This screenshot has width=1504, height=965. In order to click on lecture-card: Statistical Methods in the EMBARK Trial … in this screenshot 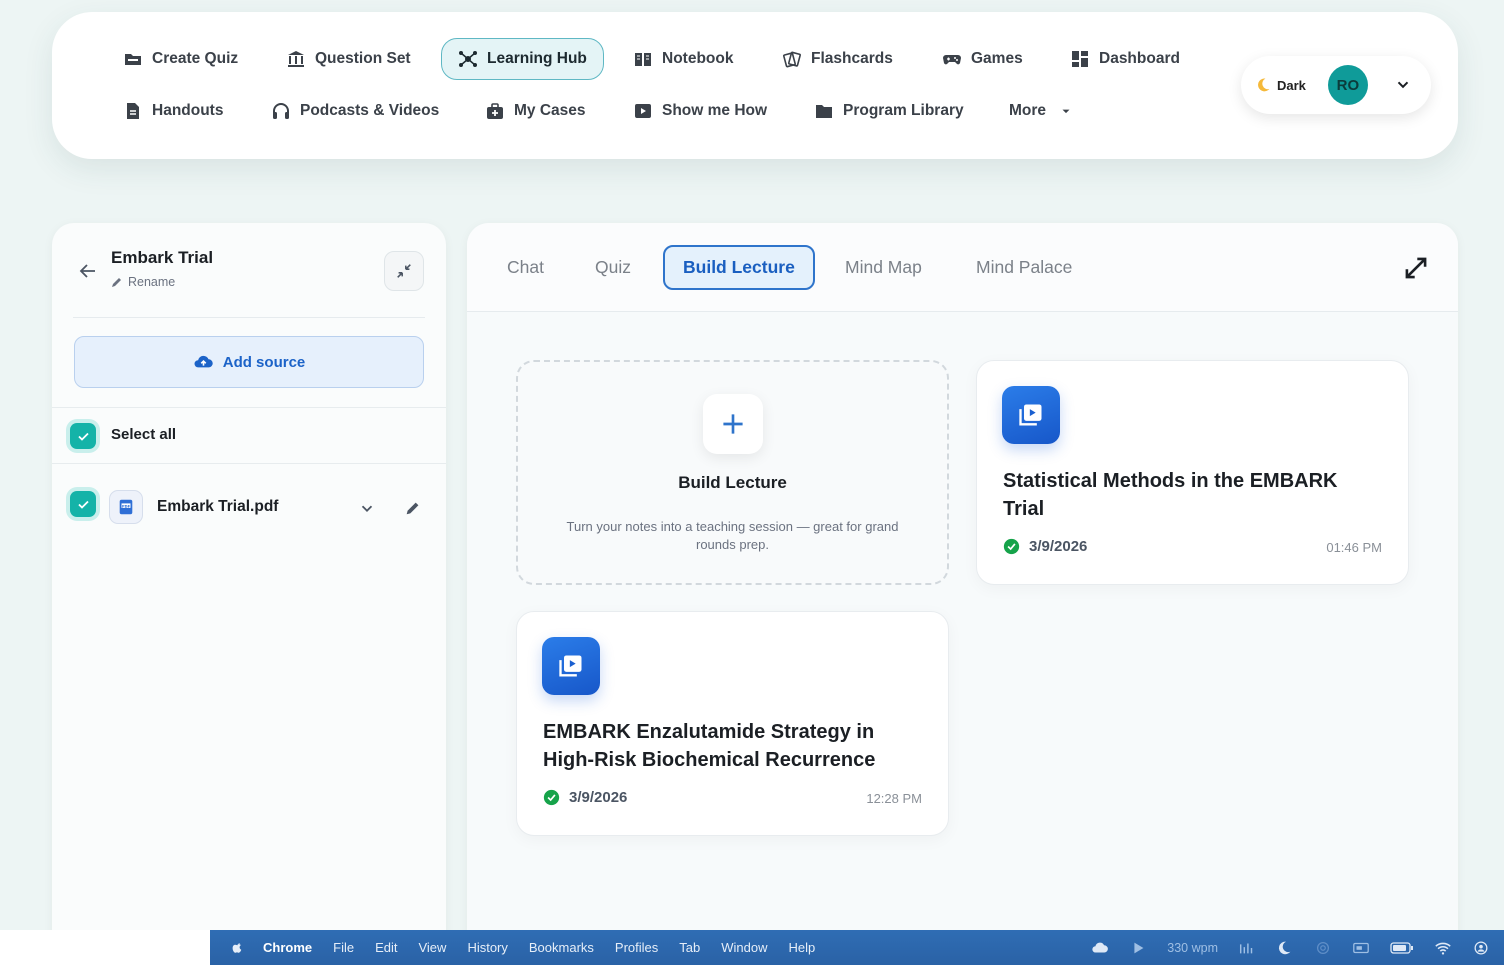, I will do `click(1192, 472)`.